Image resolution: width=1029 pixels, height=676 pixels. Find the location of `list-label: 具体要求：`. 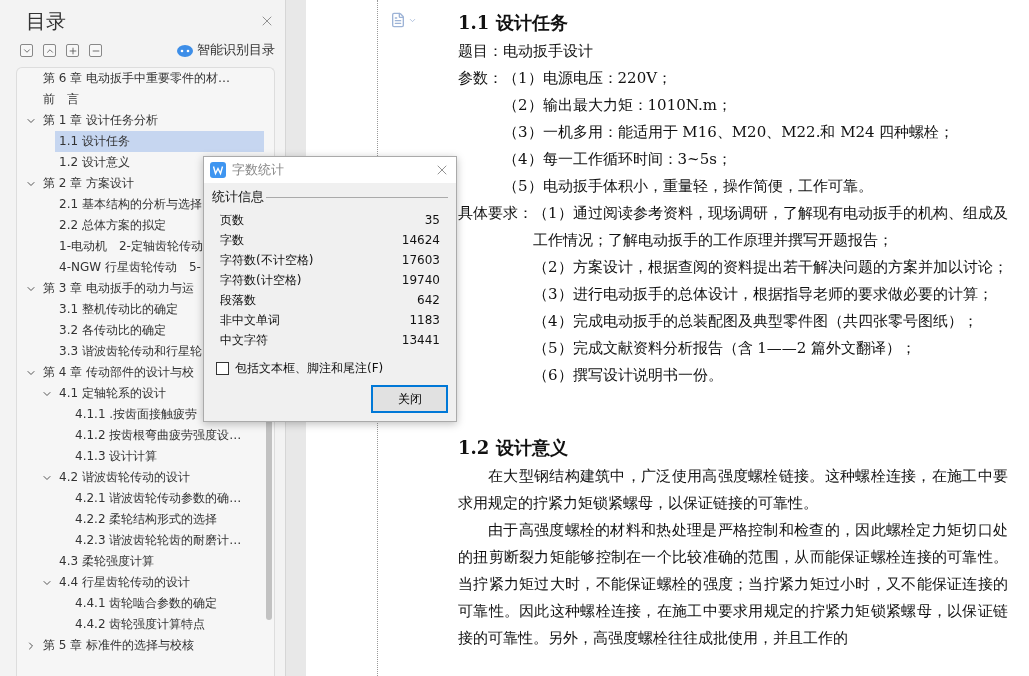

list-label: 具体要求： is located at coordinates (495, 213).